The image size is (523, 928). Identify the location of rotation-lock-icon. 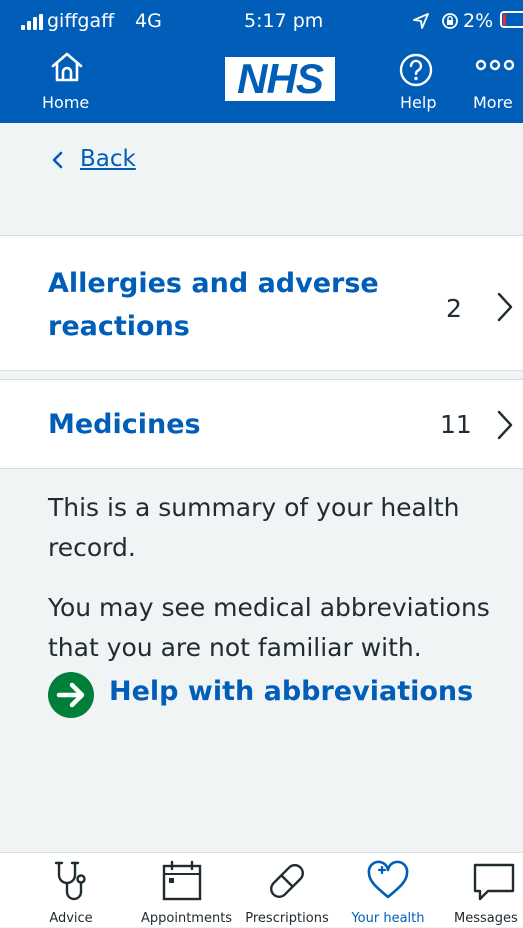
(450, 21).